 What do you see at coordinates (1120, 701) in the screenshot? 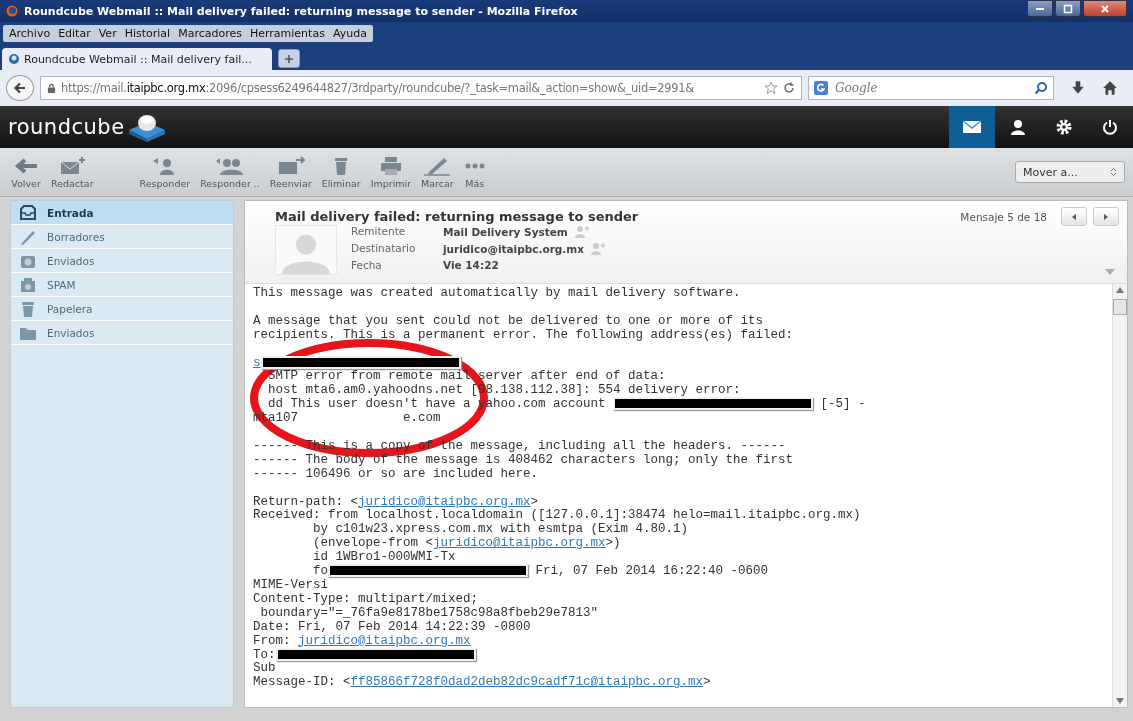
I see `scroll-down-icon` at bounding box center [1120, 701].